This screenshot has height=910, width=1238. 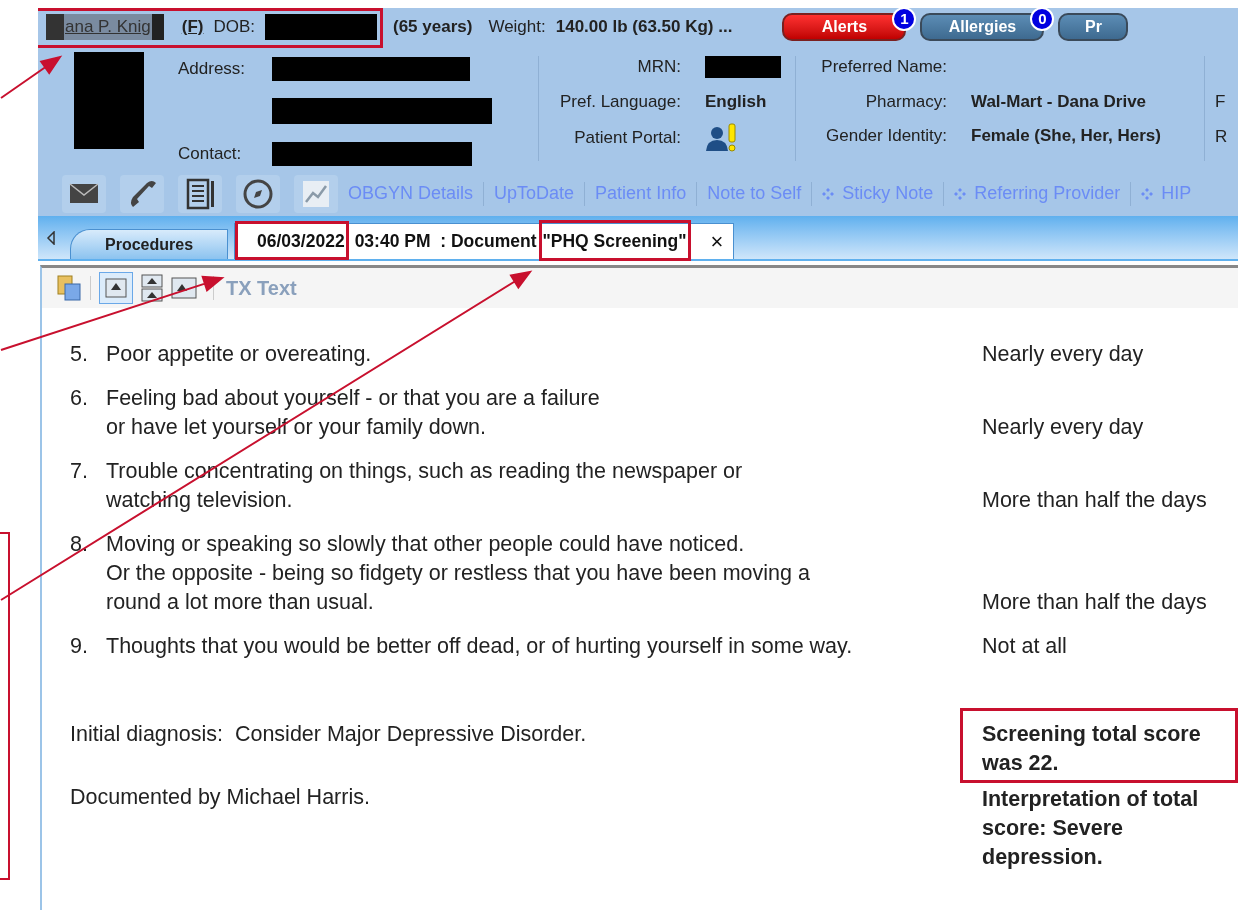 What do you see at coordinates (152, 288) in the screenshot?
I see `text-box-split-icon` at bounding box center [152, 288].